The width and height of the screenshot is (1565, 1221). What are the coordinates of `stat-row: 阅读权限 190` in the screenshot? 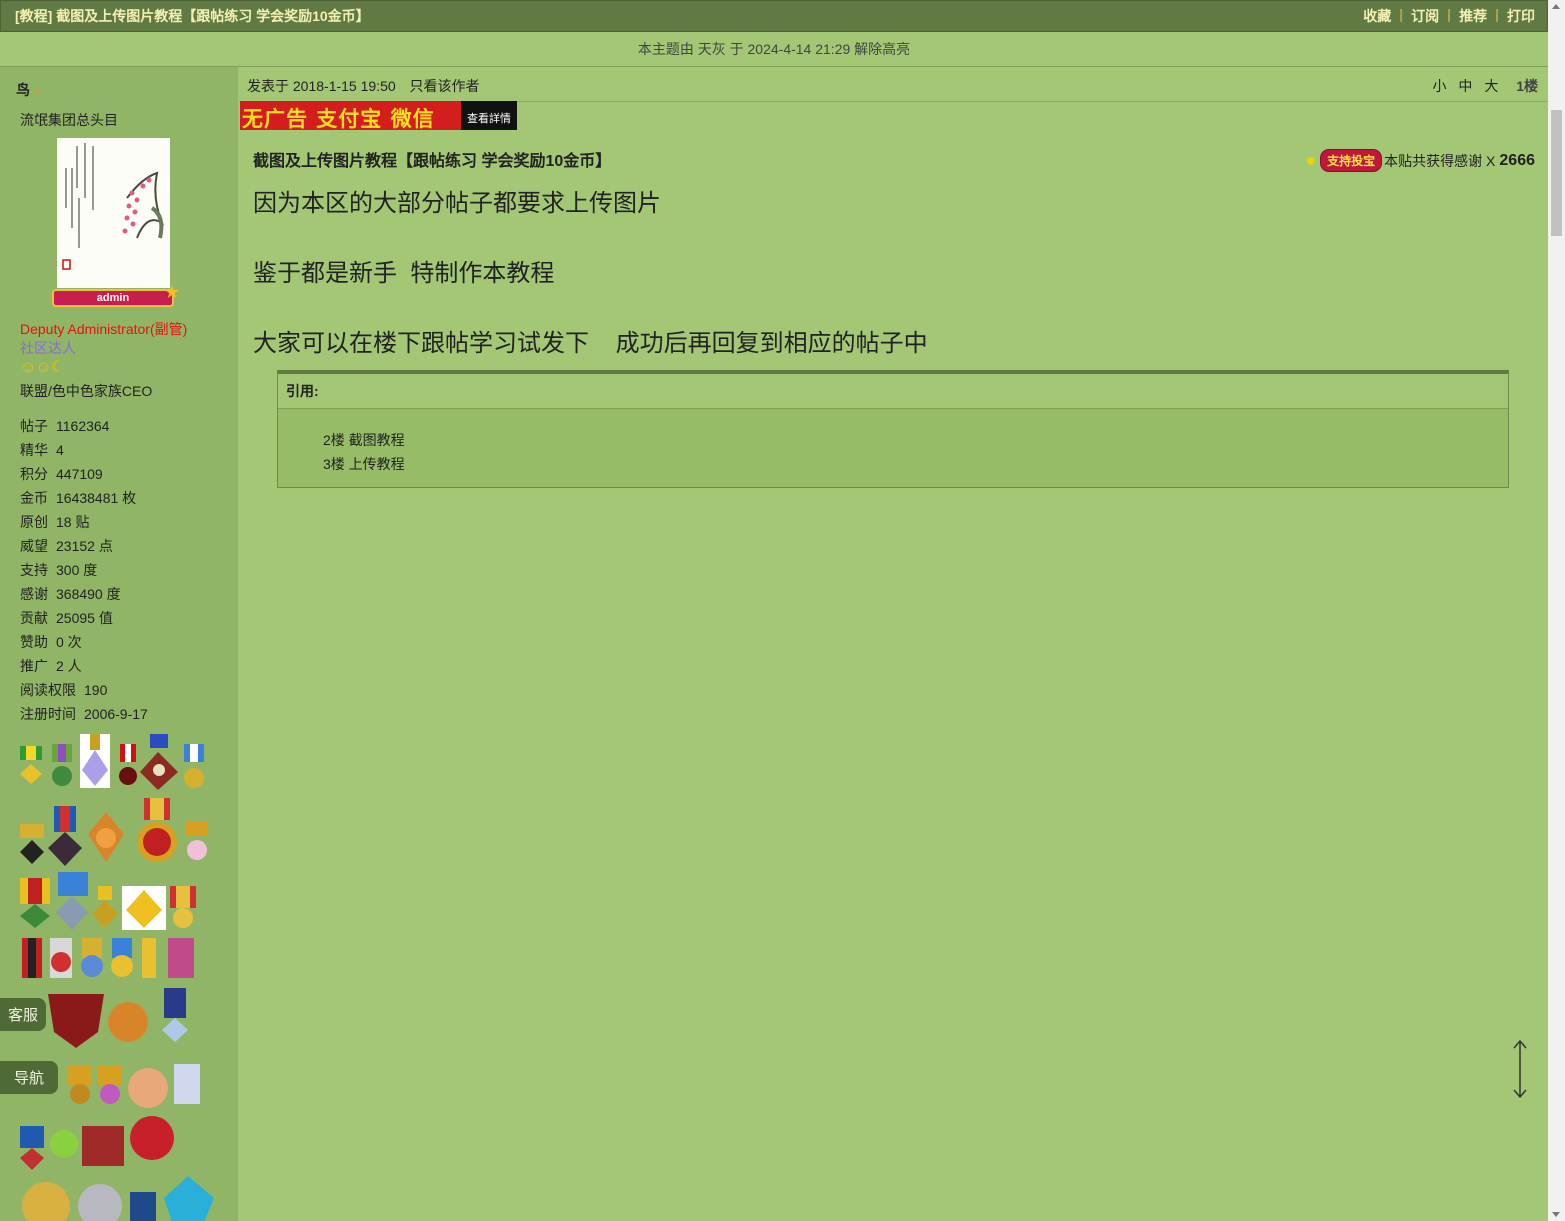 It's located at (84, 693).